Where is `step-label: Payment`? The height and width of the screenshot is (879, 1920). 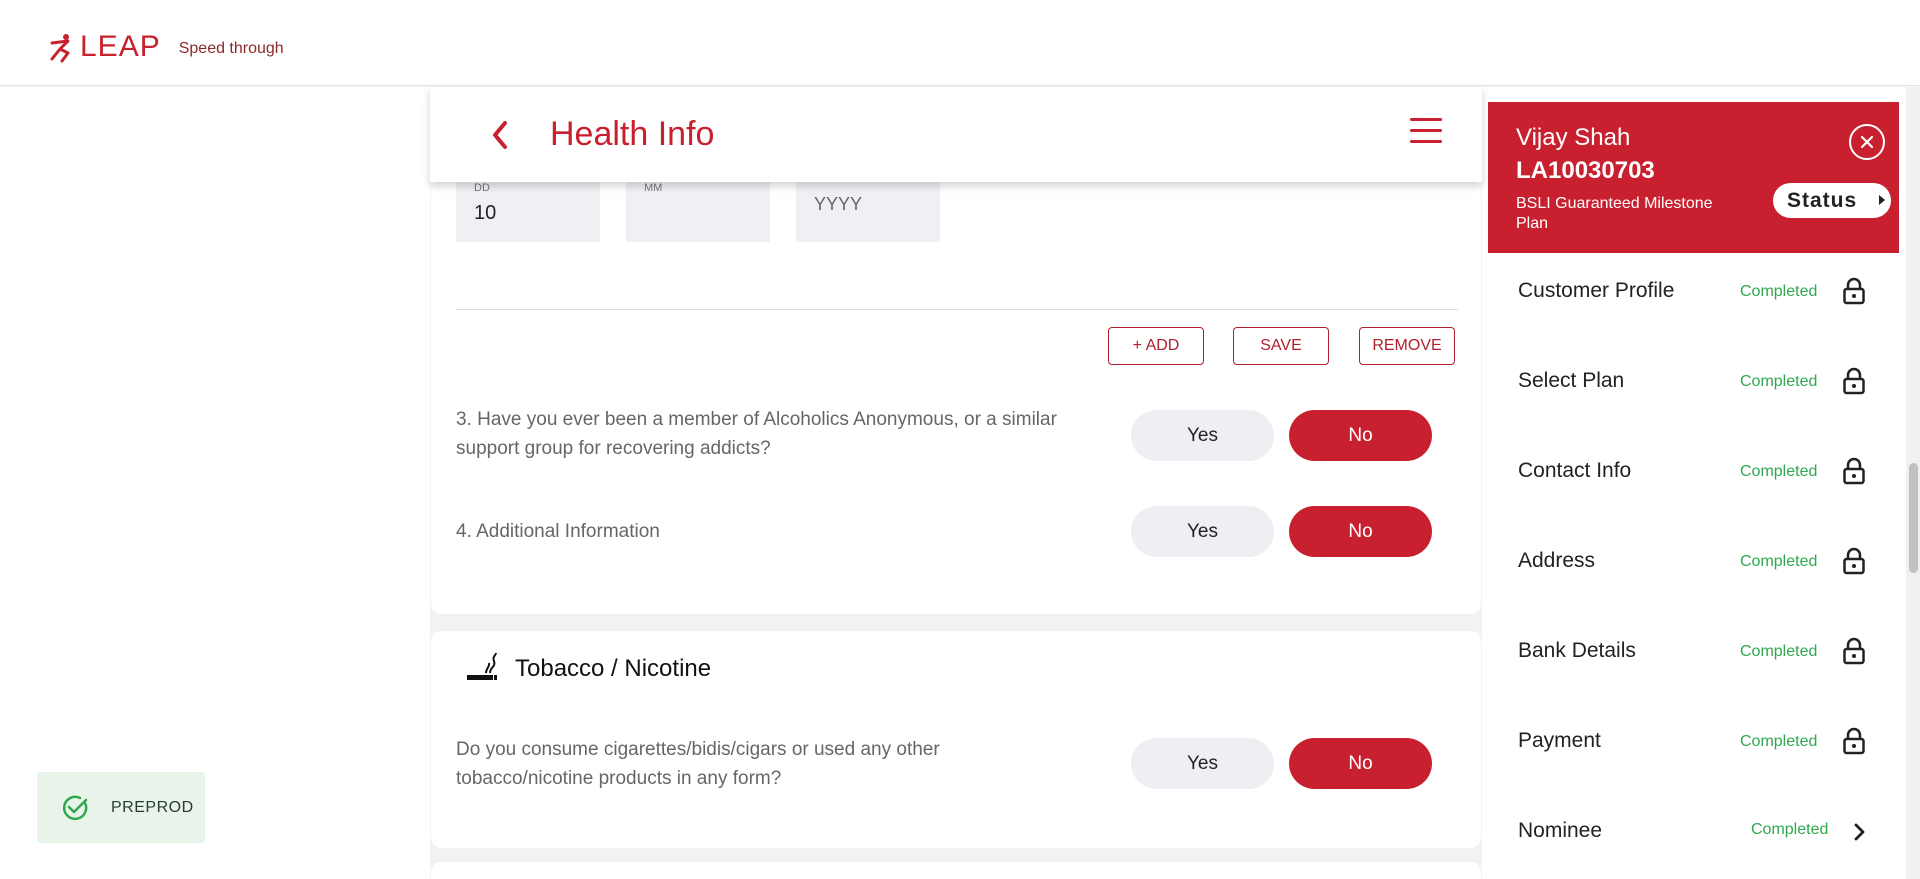
step-label: Payment is located at coordinates (1559, 740).